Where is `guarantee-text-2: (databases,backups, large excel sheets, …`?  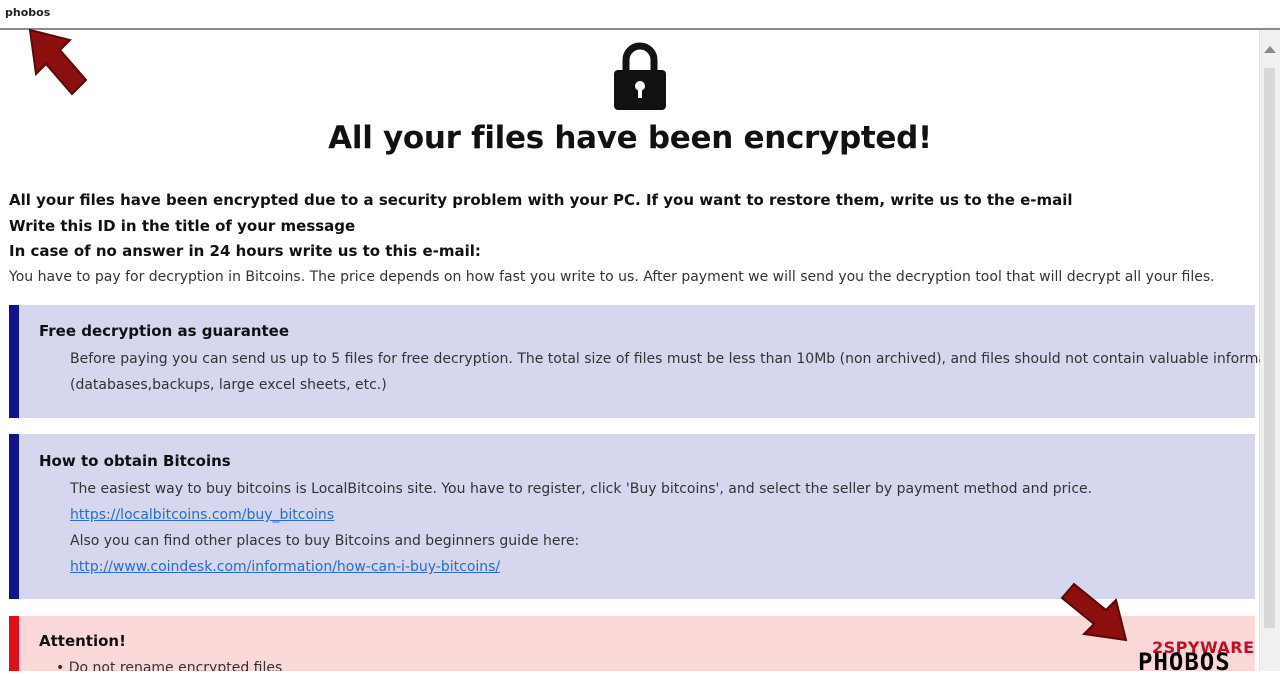
guarantee-text-2: (databases,backups, large excel sheets, … is located at coordinates (228, 385).